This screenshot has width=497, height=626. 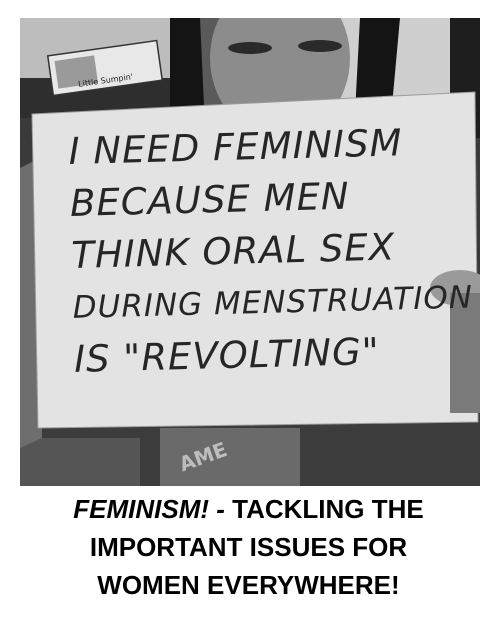 I want to click on sign-line: DURING MENSTRUATION, so click(x=273, y=302).